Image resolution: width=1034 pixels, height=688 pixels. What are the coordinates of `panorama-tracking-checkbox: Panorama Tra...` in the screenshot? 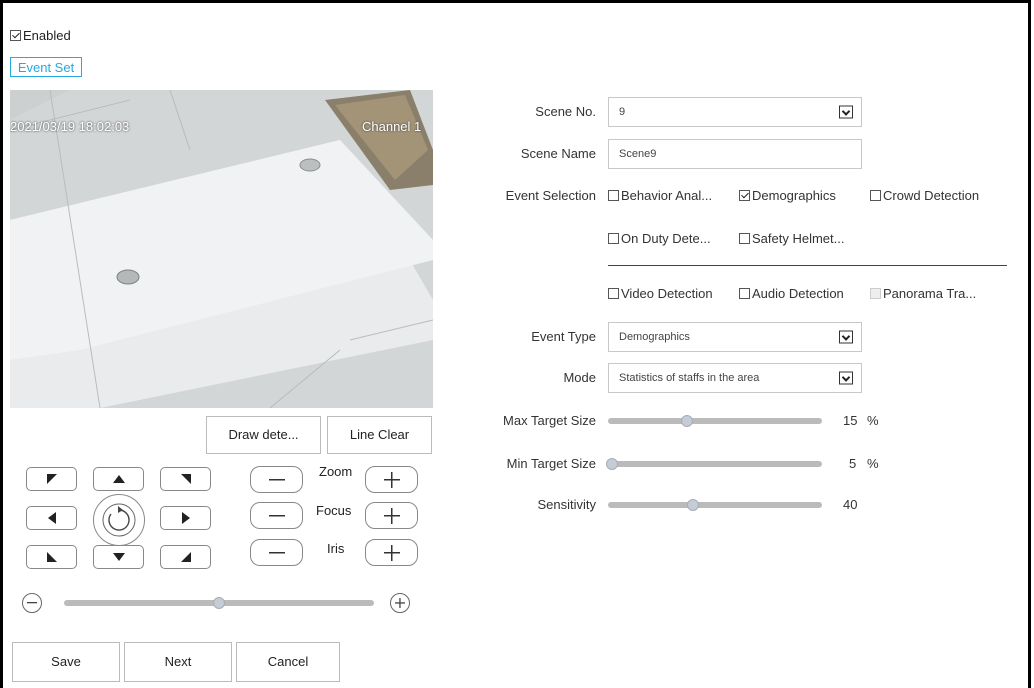 It's located at (923, 293).